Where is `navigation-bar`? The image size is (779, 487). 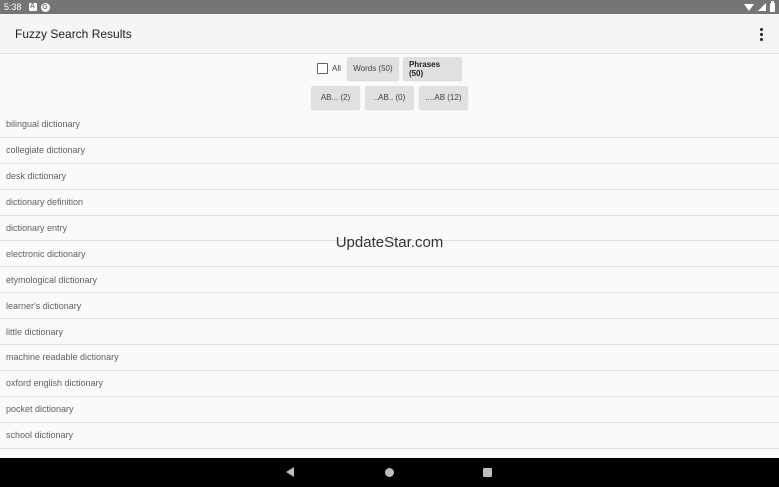
navigation-bar is located at coordinates (389, 472).